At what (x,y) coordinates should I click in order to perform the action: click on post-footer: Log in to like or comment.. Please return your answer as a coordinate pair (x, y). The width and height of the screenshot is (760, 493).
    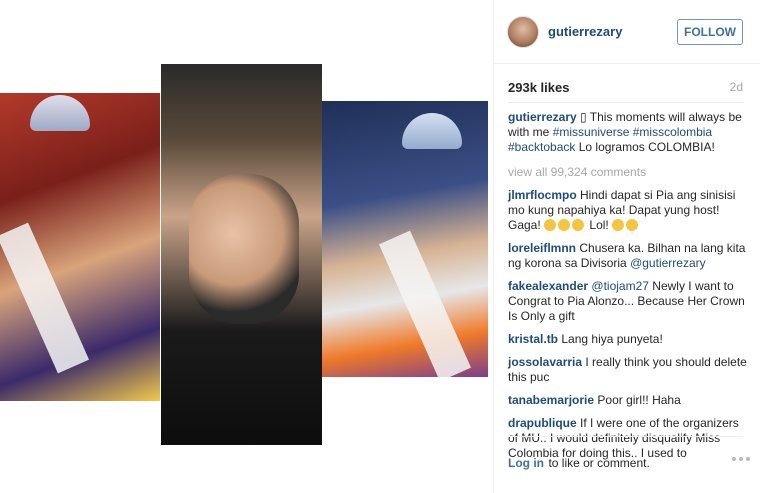
    Looking at the image, I should click on (629, 463).